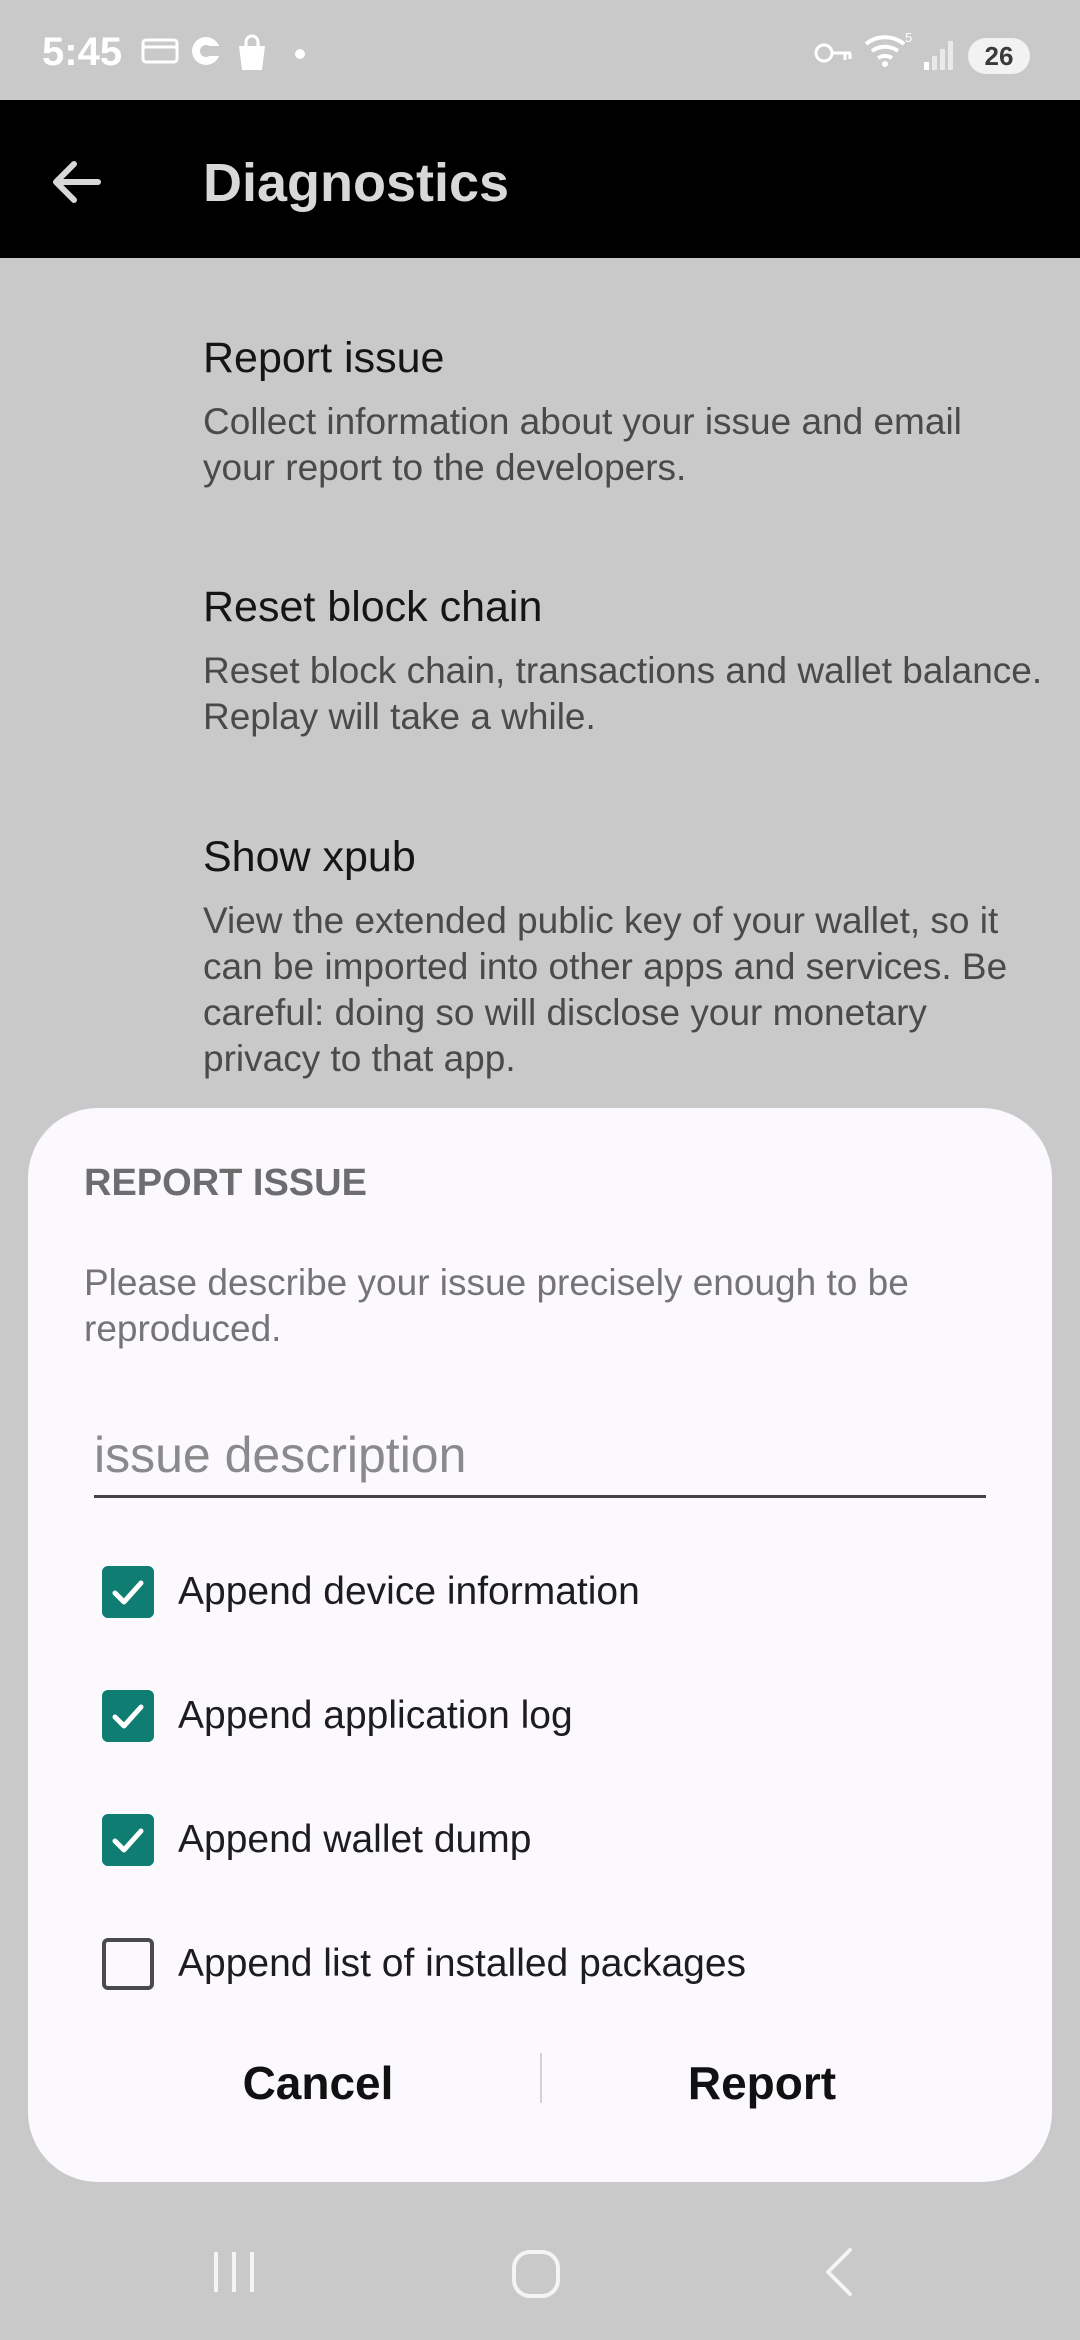 The height and width of the screenshot is (2340, 1080). What do you see at coordinates (540, 50) in the screenshot?
I see `status-bar: 5:45 5 26` at bounding box center [540, 50].